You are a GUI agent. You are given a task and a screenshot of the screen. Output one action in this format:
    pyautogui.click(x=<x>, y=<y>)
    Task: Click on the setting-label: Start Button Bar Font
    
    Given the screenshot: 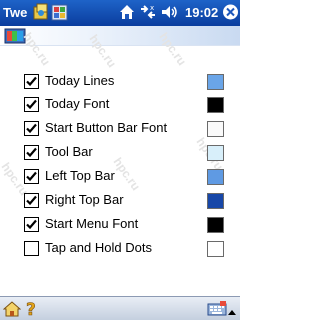 What is the action you would take?
    pyautogui.click(x=106, y=127)
    